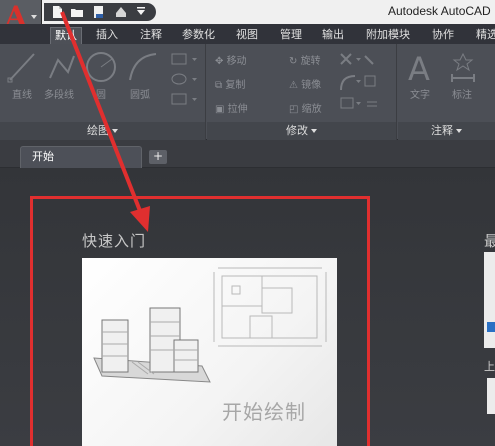  I want to click on recent-document-badge, so click(491, 327).